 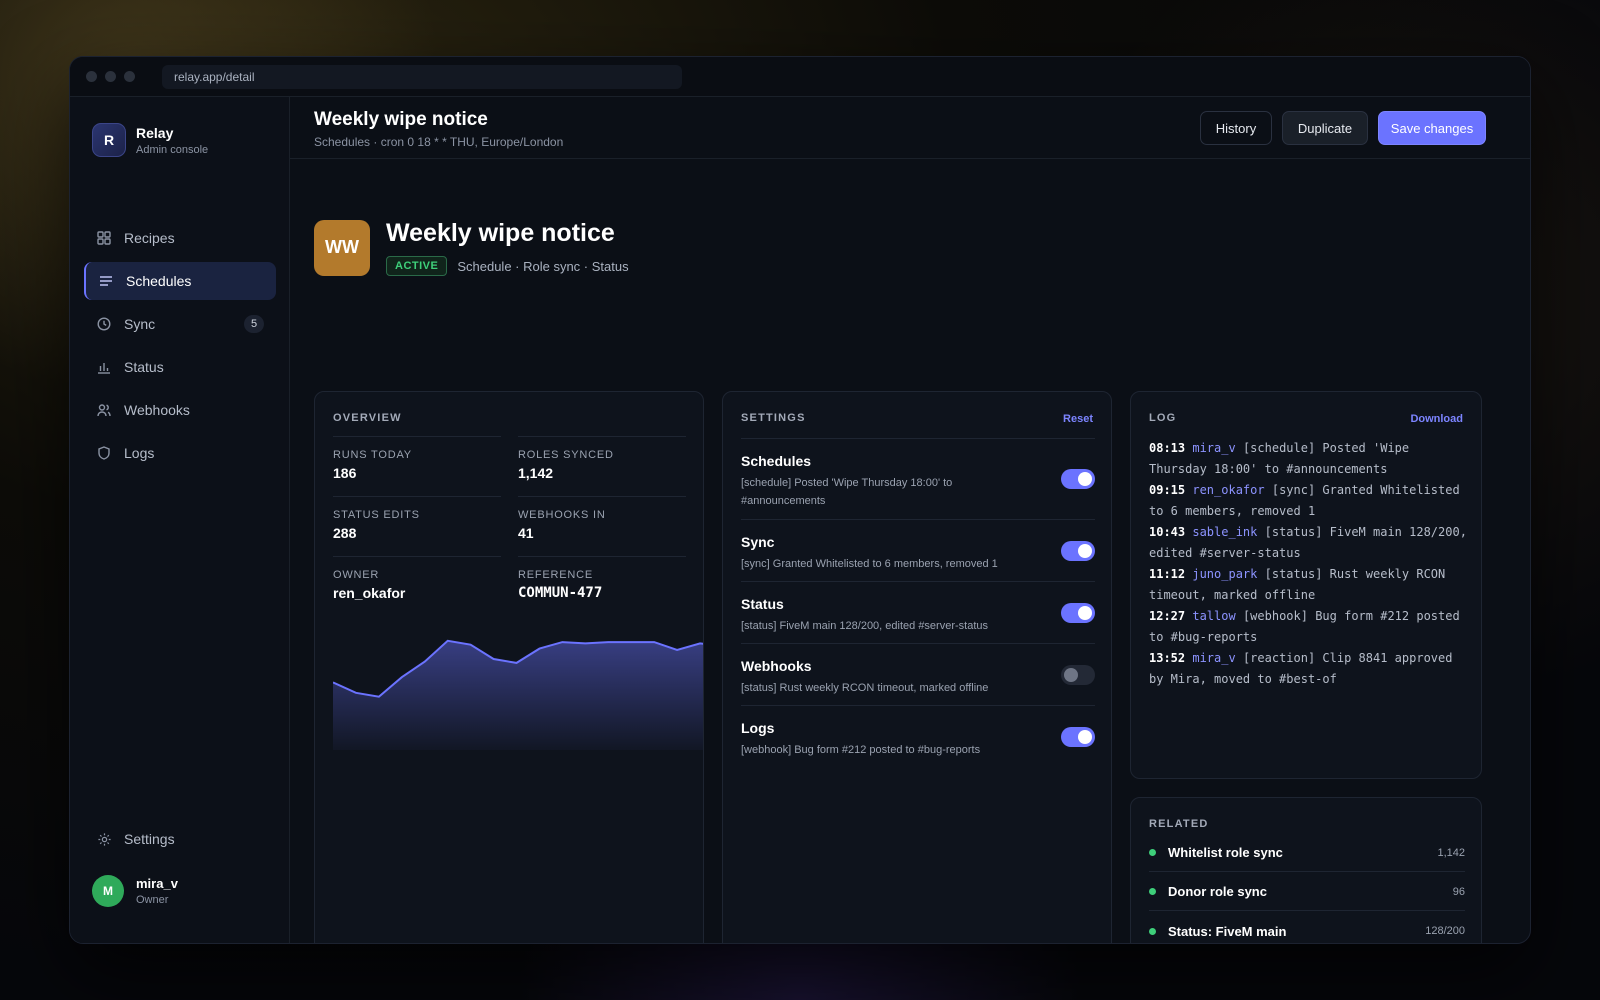 What do you see at coordinates (536, 473) in the screenshot?
I see `stat-value: 1,142` at bounding box center [536, 473].